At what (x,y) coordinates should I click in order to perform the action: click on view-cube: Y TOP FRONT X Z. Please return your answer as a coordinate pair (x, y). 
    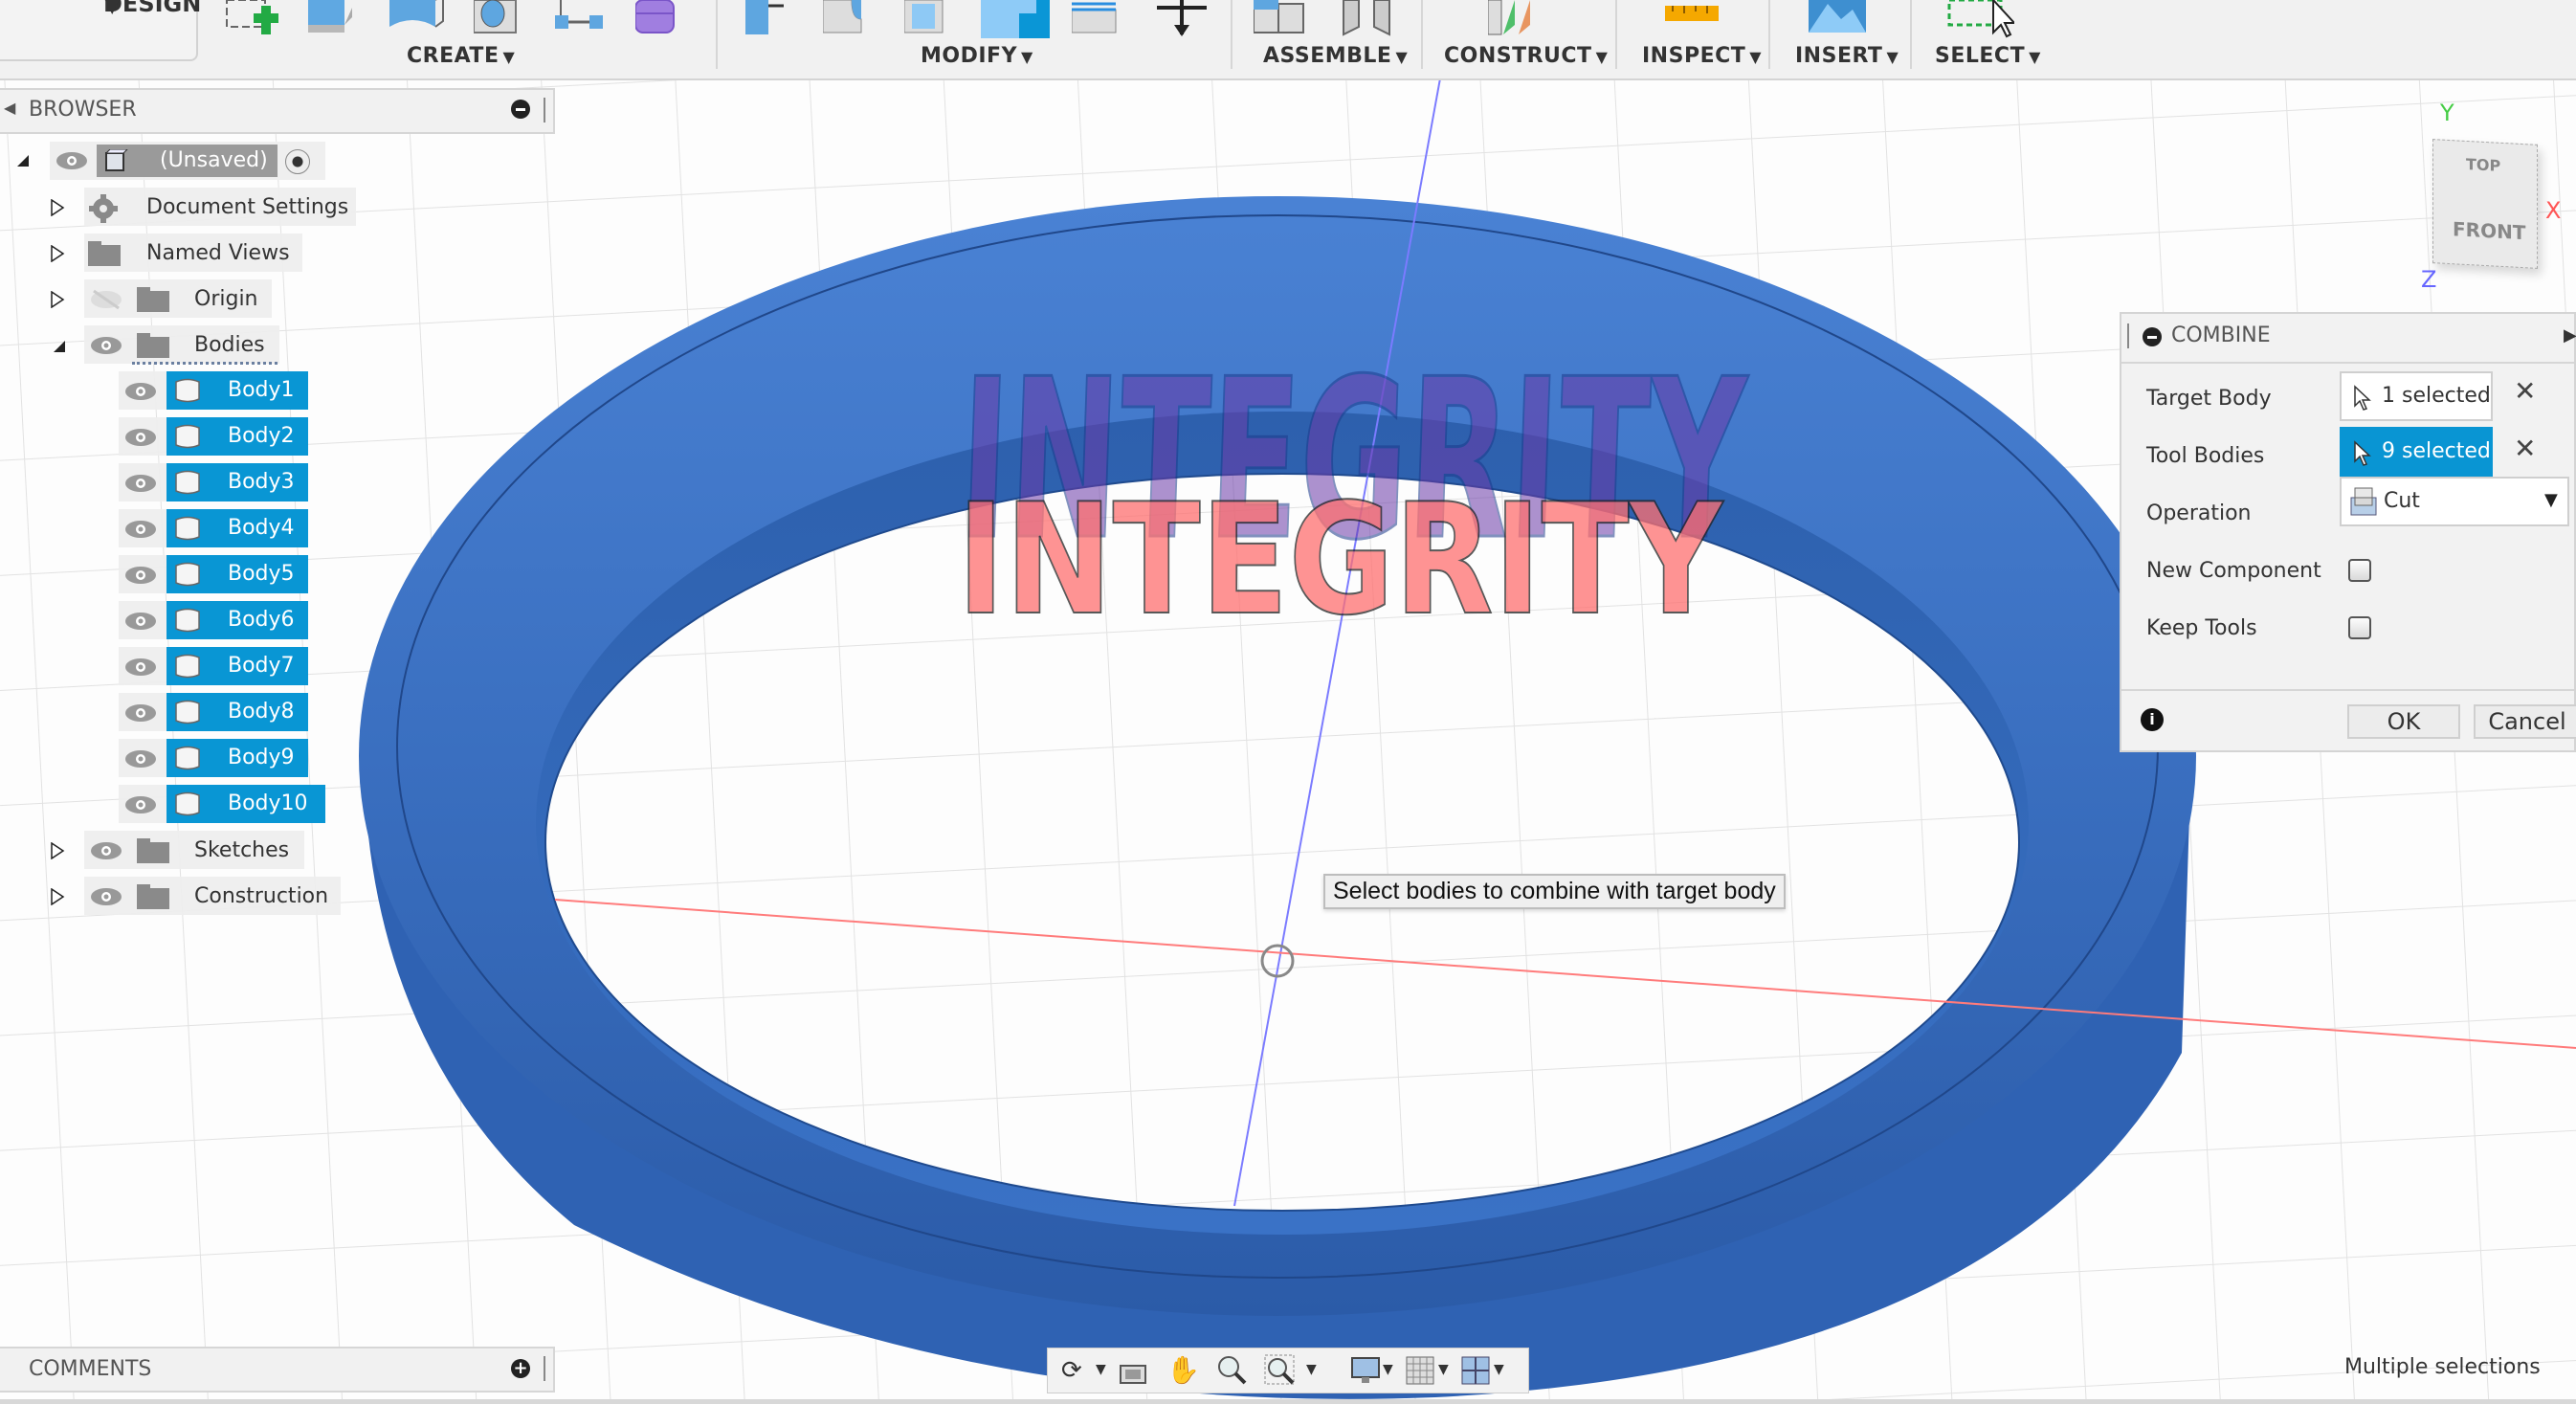
    Looking at the image, I should click on (2497, 197).